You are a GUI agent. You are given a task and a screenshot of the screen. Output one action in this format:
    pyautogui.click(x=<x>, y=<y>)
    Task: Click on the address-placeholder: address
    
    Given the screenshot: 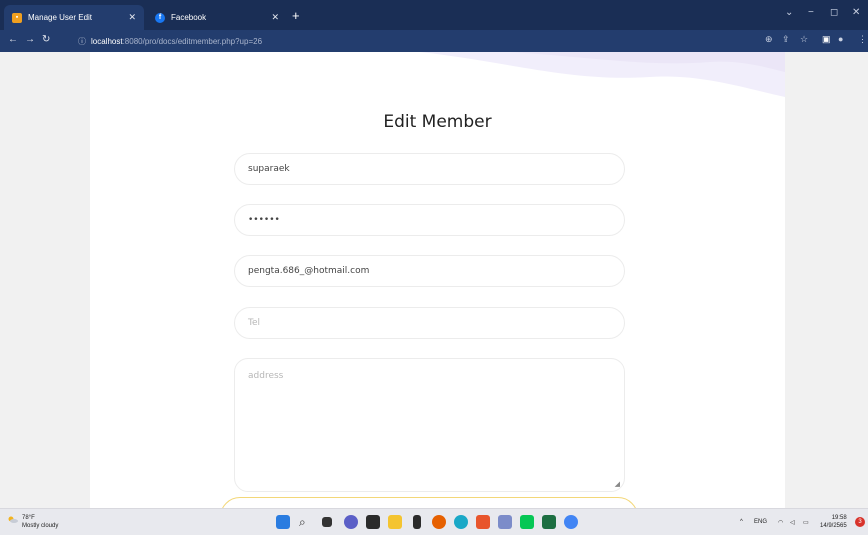 What is the action you would take?
    pyautogui.click(x=266, y=376)
    